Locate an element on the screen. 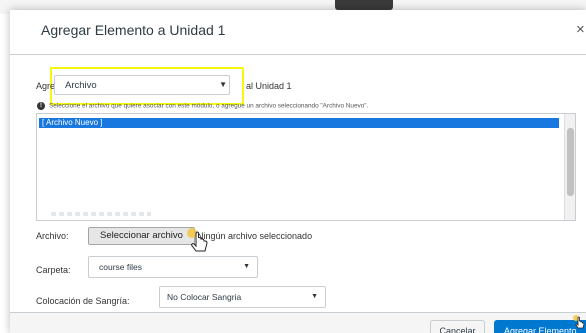 Image resolution: width=586 pixels, height=333 pixels. indent-selected: No Colocar Sangria is located at coordinates (204, 297).